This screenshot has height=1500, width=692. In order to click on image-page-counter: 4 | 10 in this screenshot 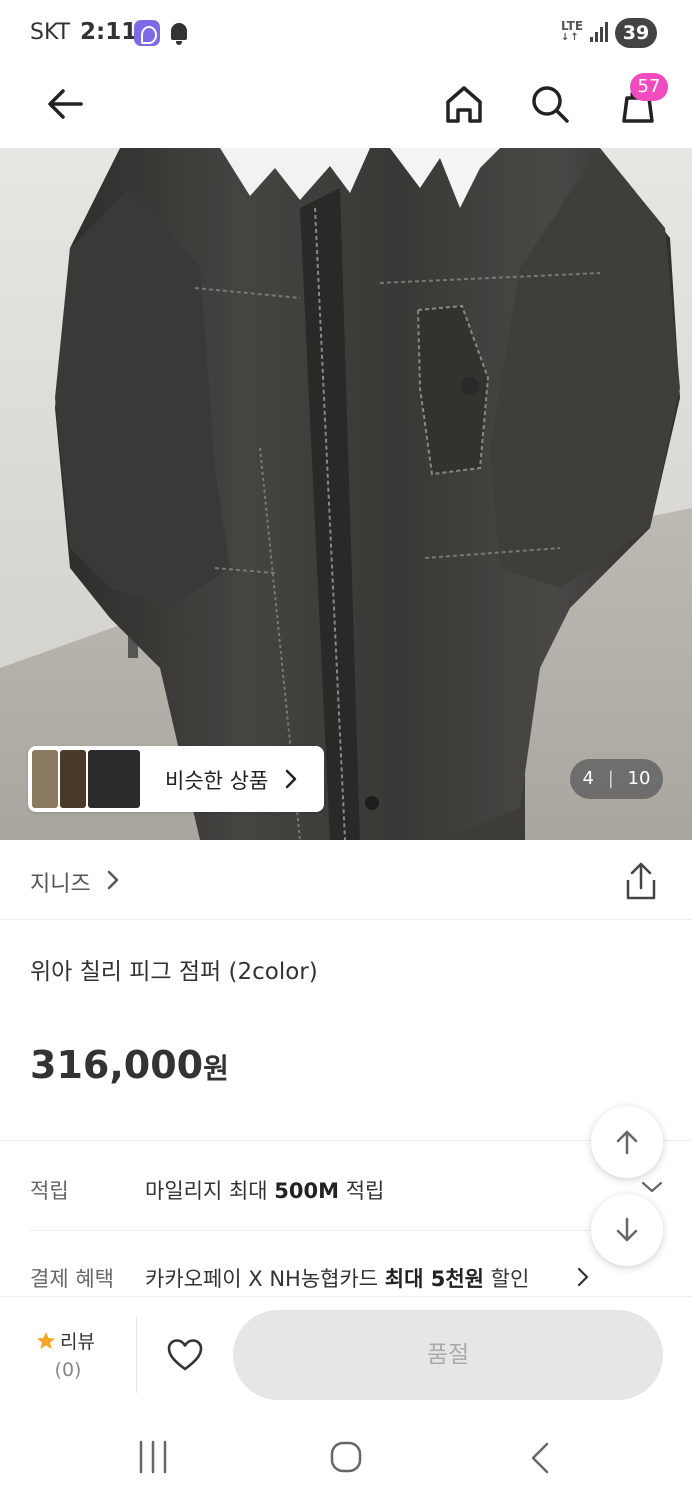, I will do `click(616, 779)`.